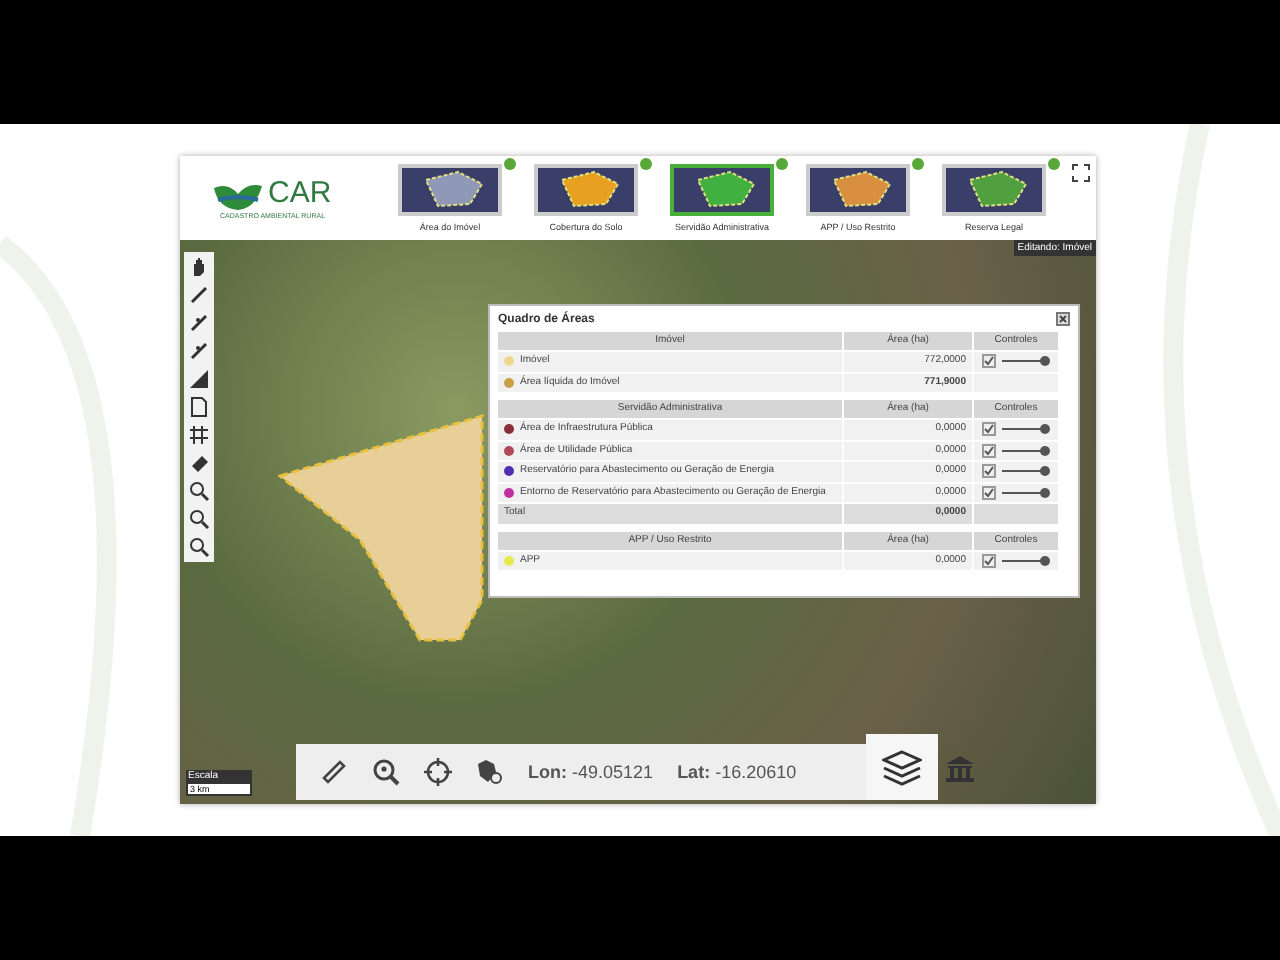  What do you see at coordinates (199, 323) in the screenshot?
I see `polyline-icon` at bounding box center [199, 323].